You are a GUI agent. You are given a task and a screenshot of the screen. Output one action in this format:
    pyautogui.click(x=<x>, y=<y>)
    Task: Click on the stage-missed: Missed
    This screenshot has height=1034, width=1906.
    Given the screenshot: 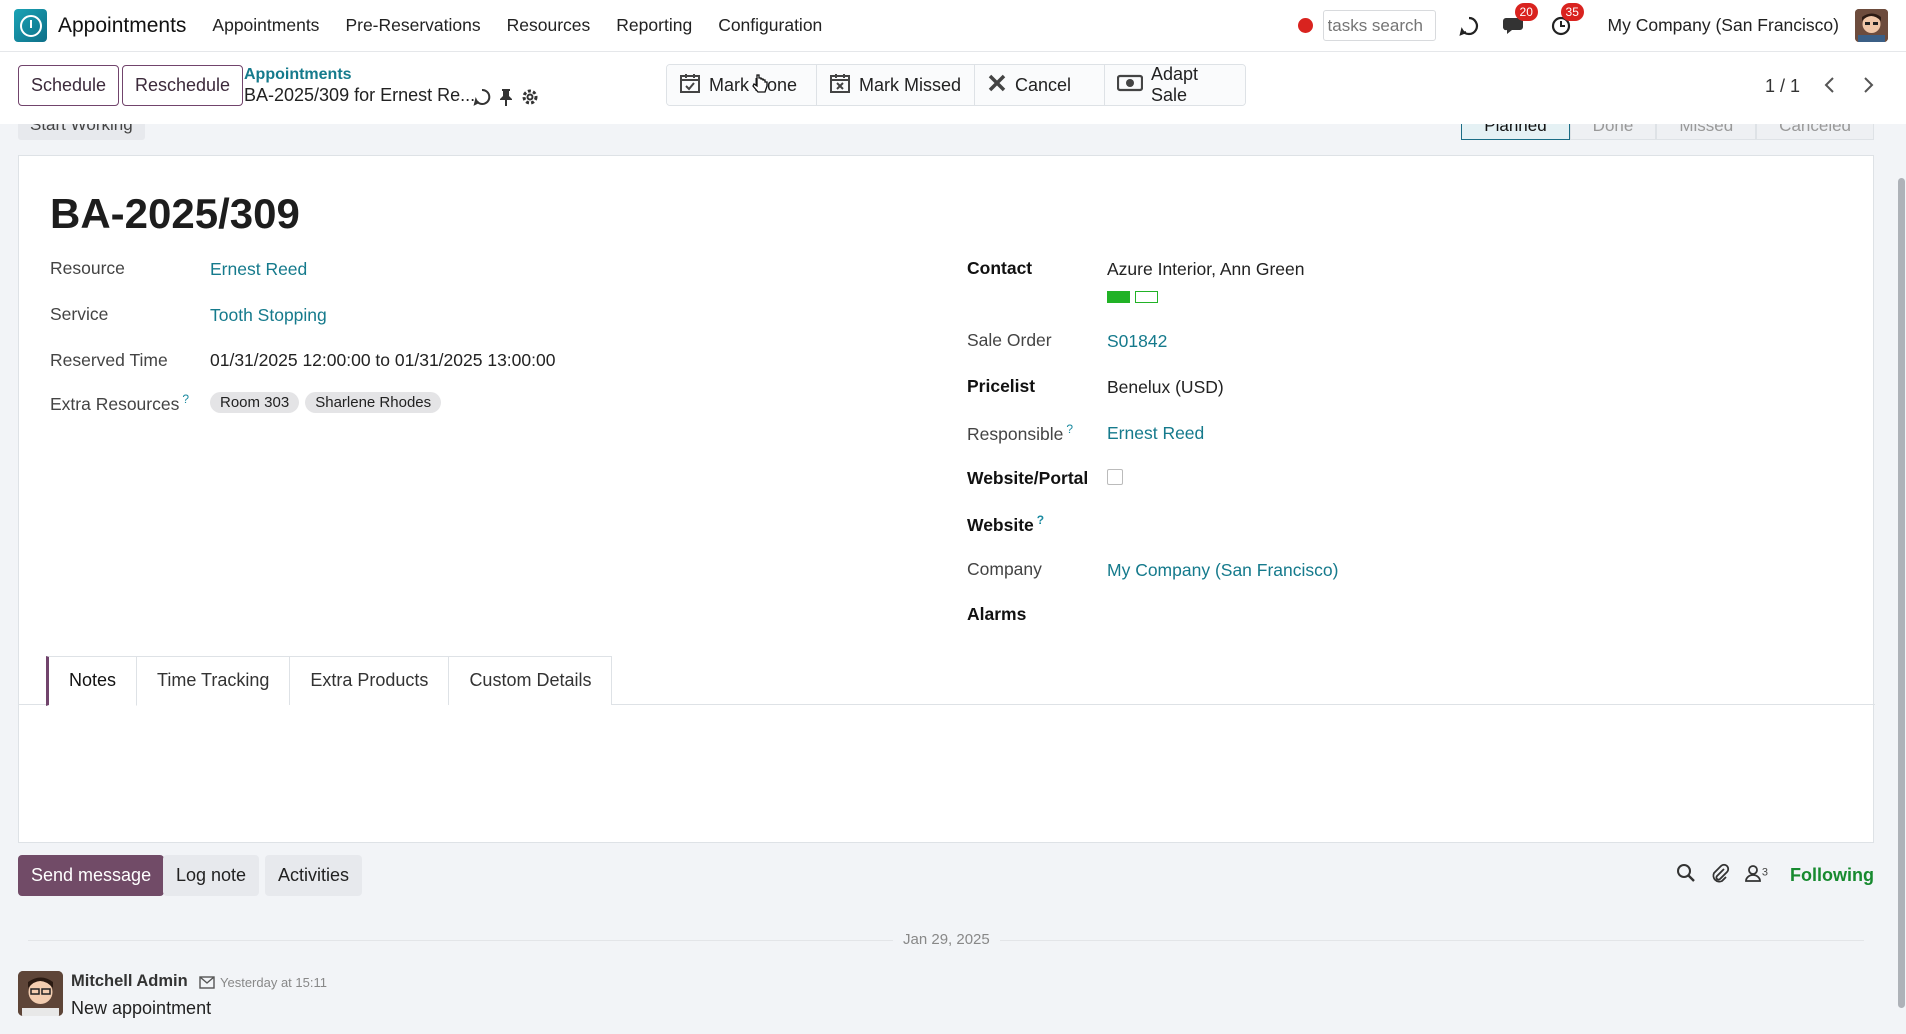 What is the action you would take?
    pyautogui.click(x=1706, y=132)
    